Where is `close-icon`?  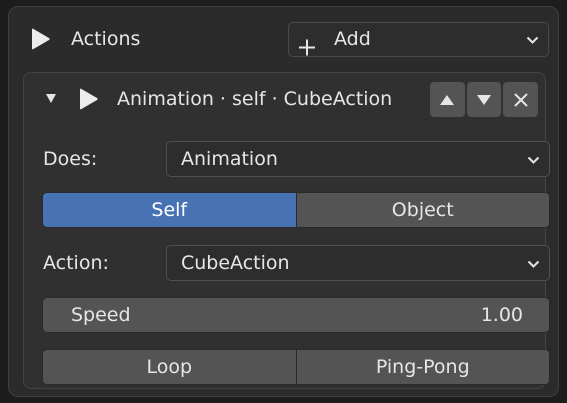 close-icon is located at coordinates (520, 99).